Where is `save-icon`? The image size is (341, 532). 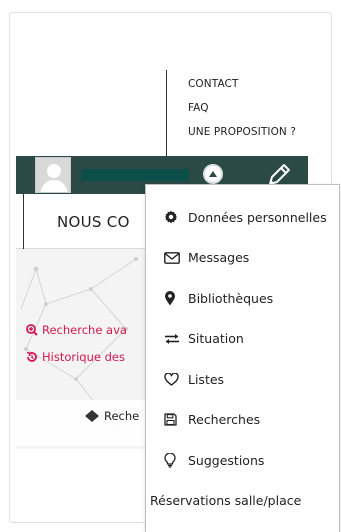 save-icon is located at coordinates (174, 420).